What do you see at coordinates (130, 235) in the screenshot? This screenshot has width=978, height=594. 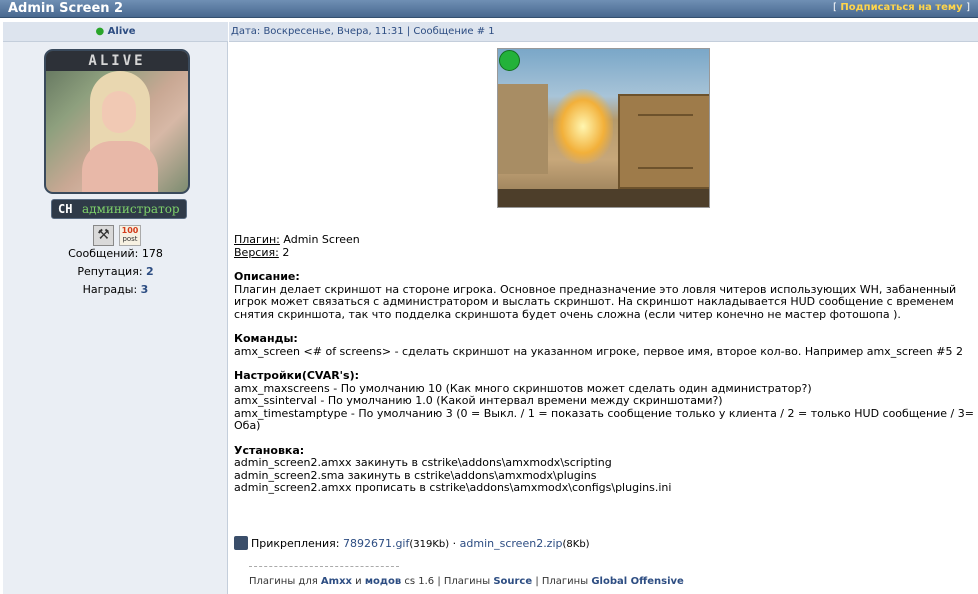 I see `post-badge-icon: 100 post` at bounding box center [130, 235].